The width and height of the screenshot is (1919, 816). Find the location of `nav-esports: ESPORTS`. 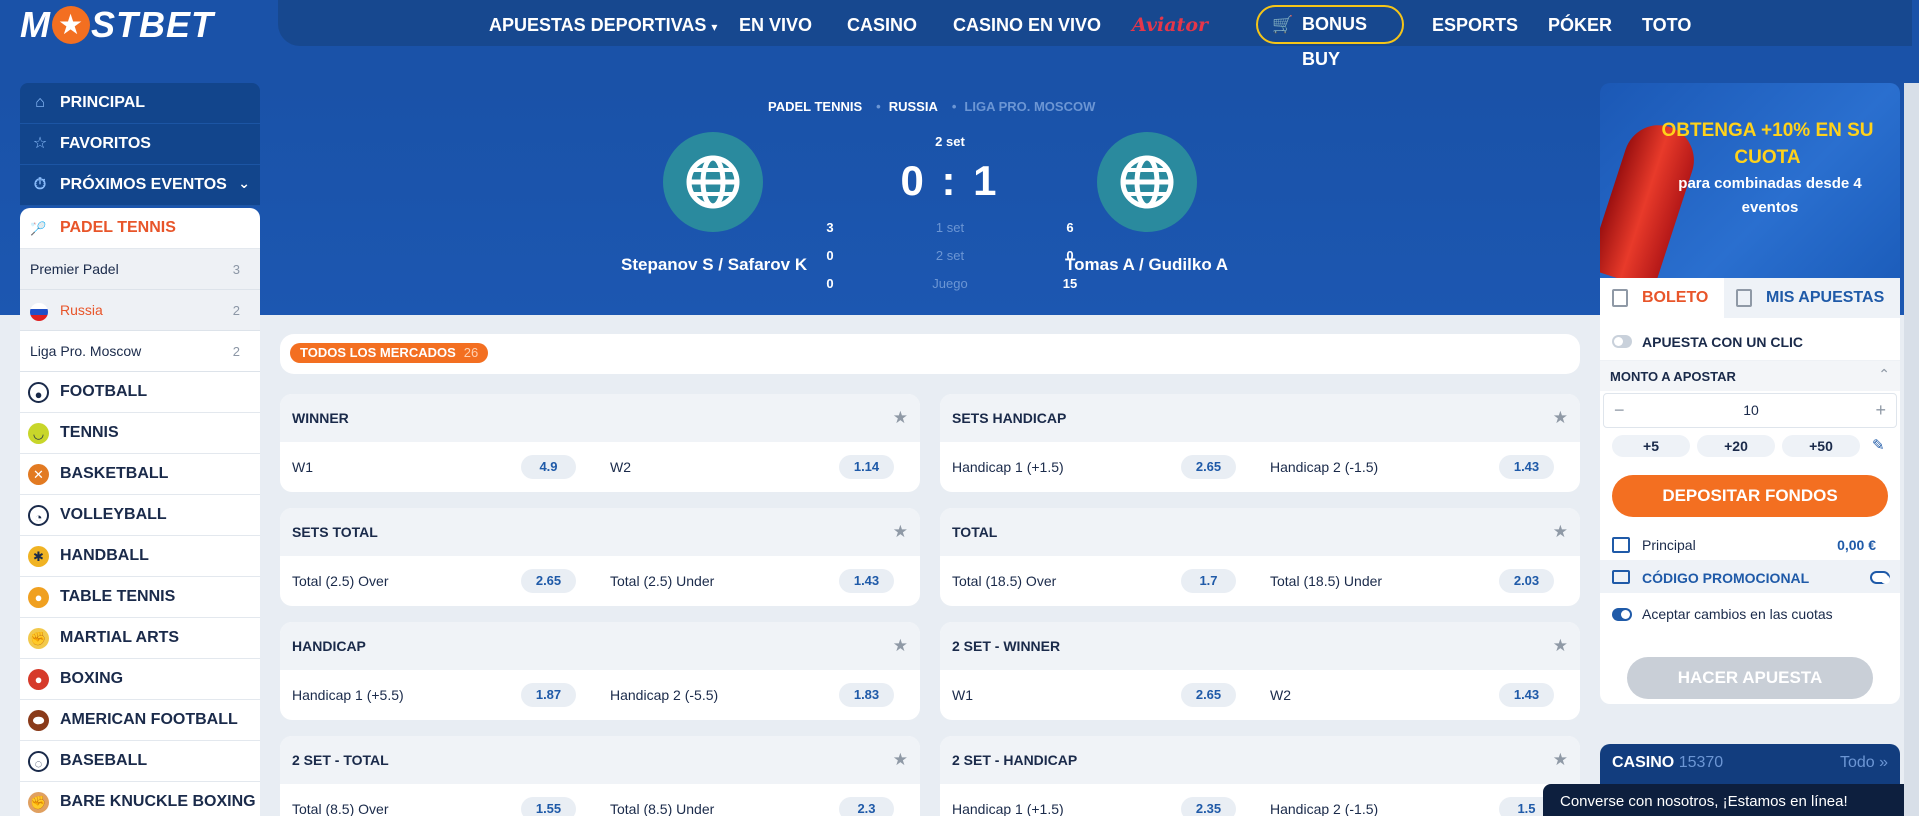

nav-esports: ESPORTS is located at coordinates (1475, 23).